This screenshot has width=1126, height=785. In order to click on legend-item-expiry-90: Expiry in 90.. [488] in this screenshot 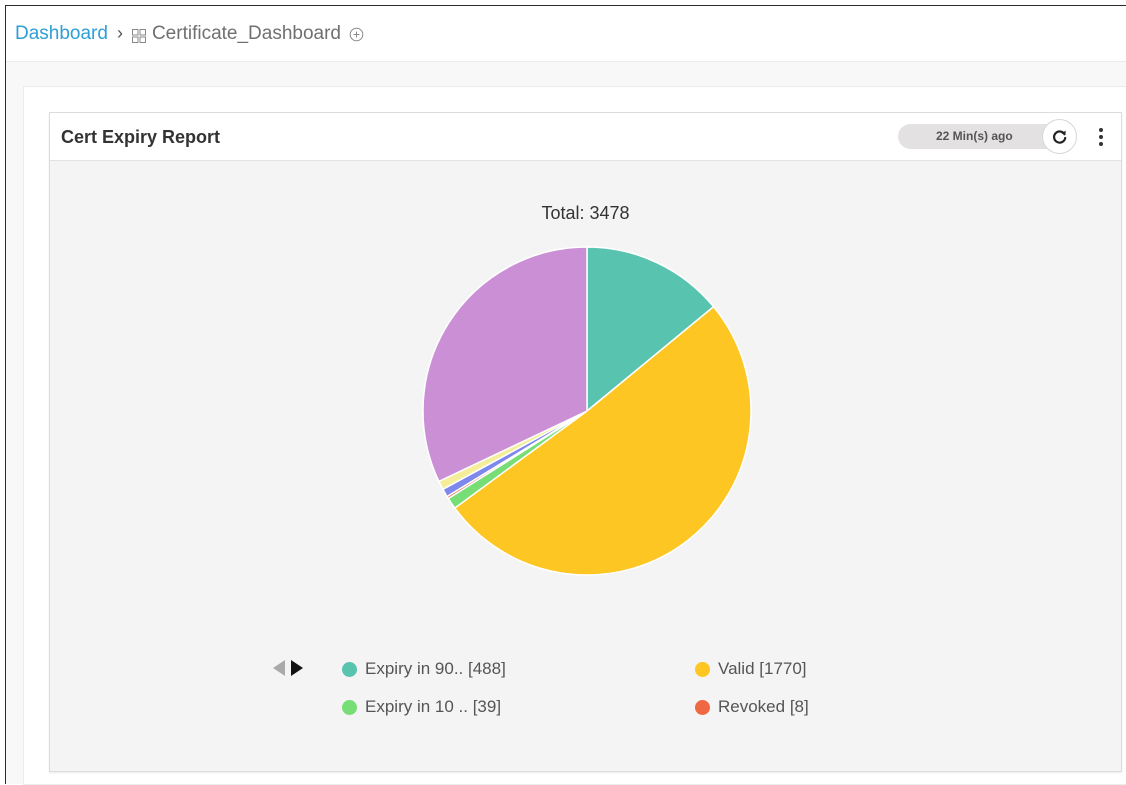, I will do `click(424, 669)`.